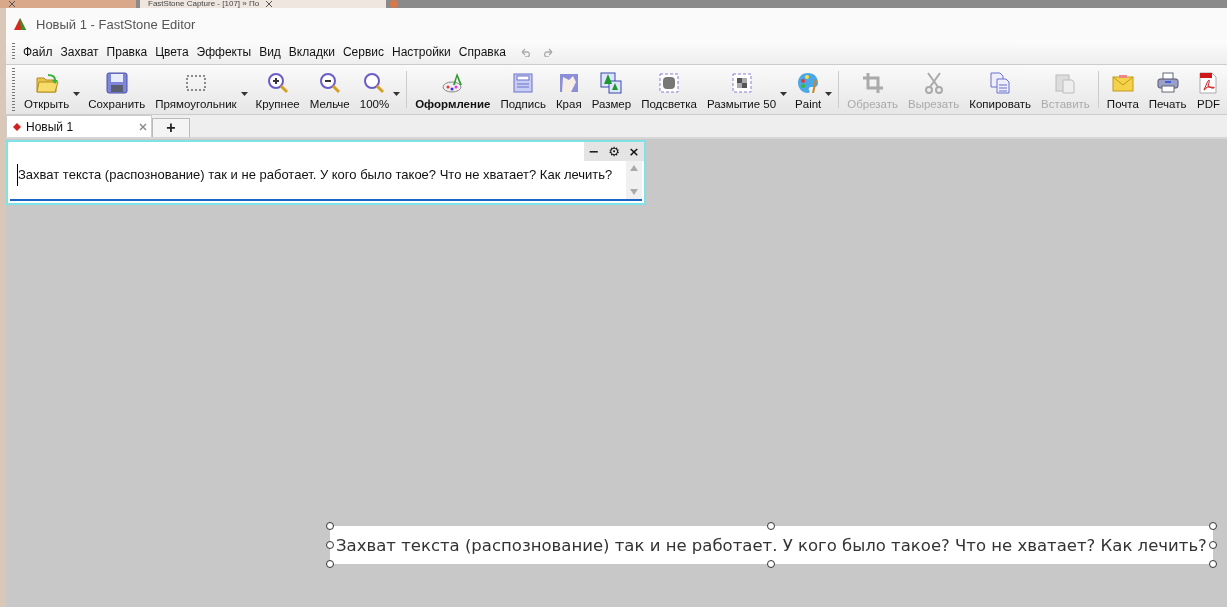 This screenshot has width=1227, height=607. I want to click on toolbar-button: Размер, so click(611, 89).